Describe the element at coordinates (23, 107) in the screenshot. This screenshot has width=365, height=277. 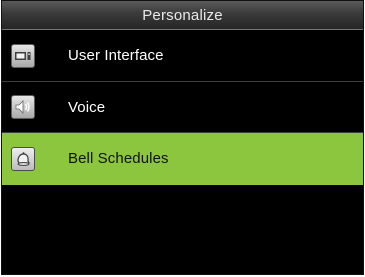
I see `speaker-icon` at that location.